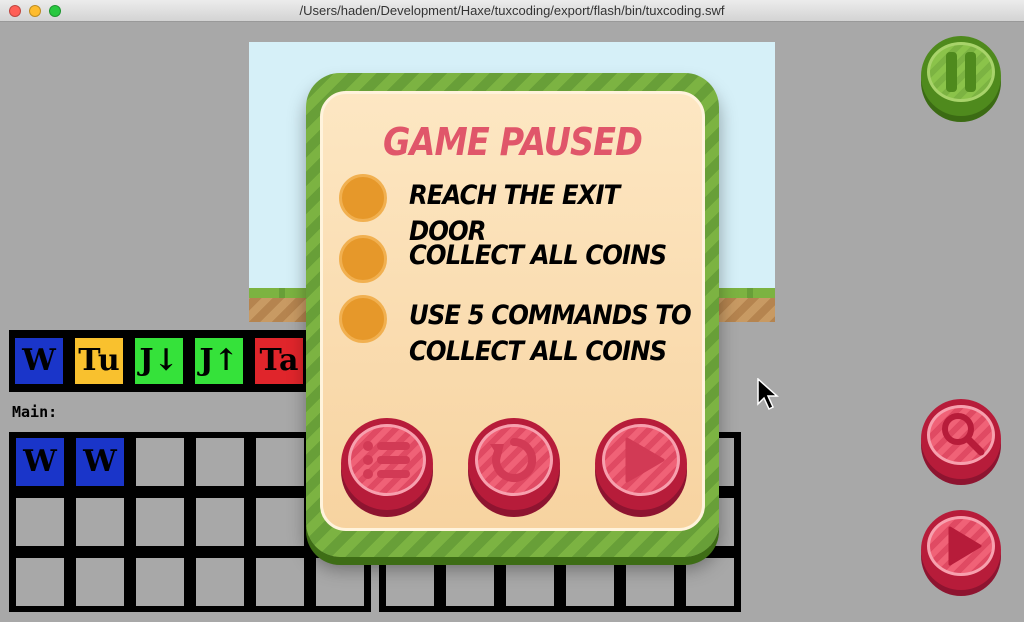 The width and height of the screenshot is (1024, 622). What do you see at coordinates (768, 394) in the screenshot?
I see `mouse-cursor-icon` at bounding box center [768, 394].